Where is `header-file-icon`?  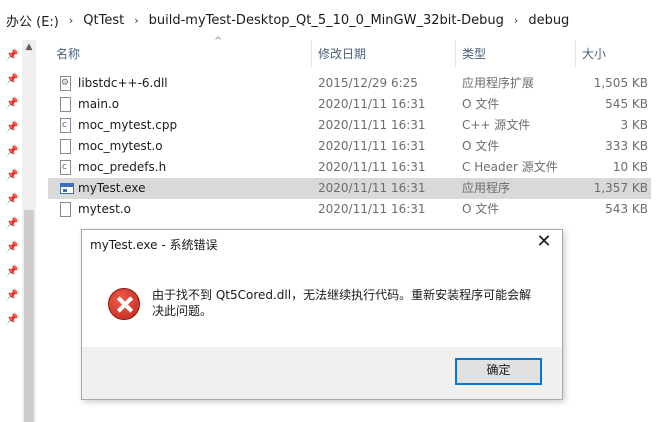
header-file-icon is located at coordinates (65, 167).